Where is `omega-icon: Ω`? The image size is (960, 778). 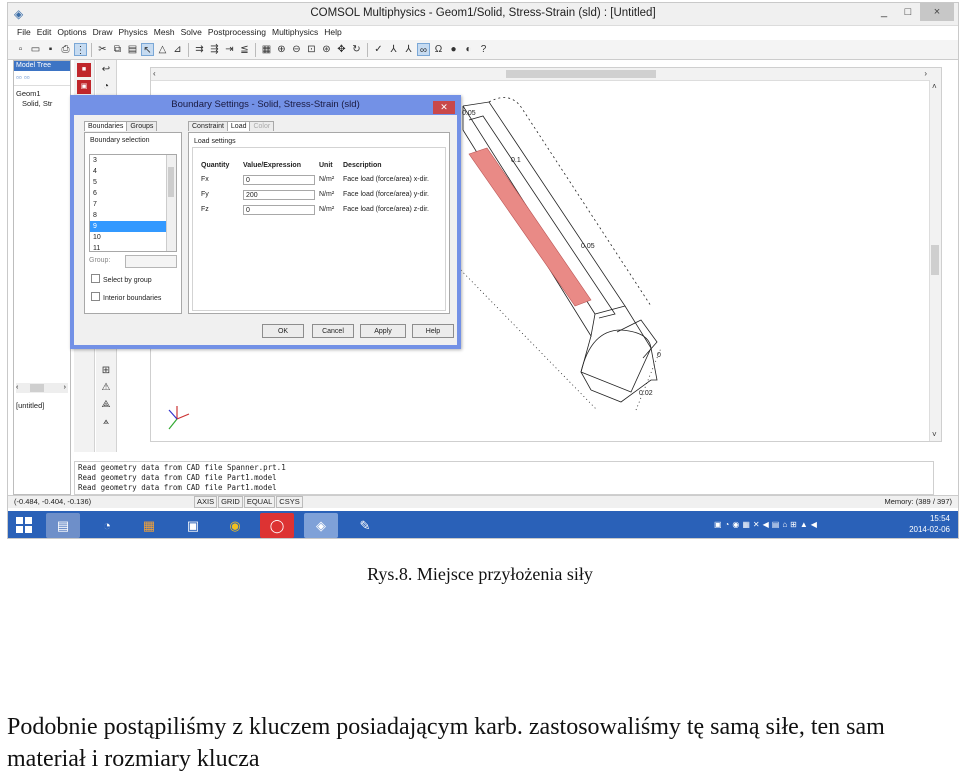 omega-icon: Ω is located at coordinates (438, 49).